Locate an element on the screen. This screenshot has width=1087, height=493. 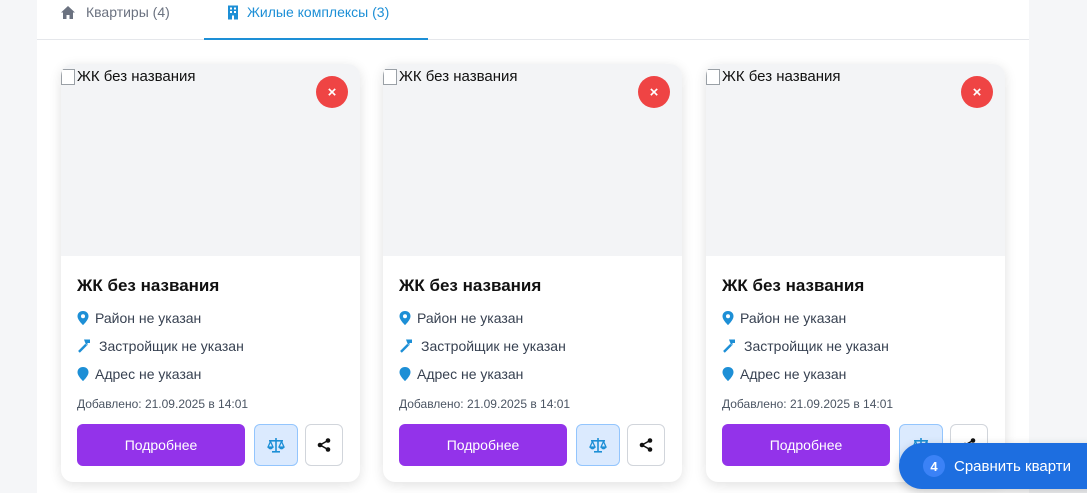
home-icon is located at coordinates (68, 12).